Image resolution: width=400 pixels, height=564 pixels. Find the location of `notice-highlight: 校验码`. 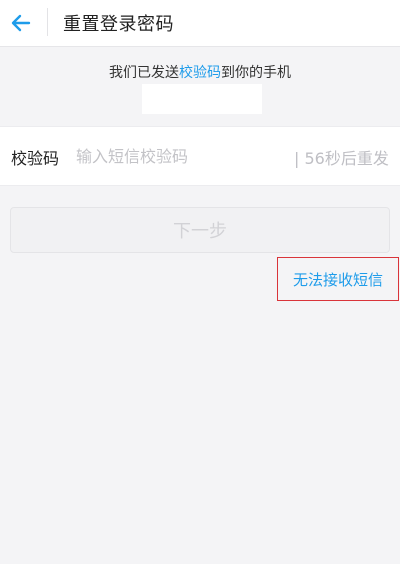

notice-highlight: 校验码 is located at coordinates (200, 73).